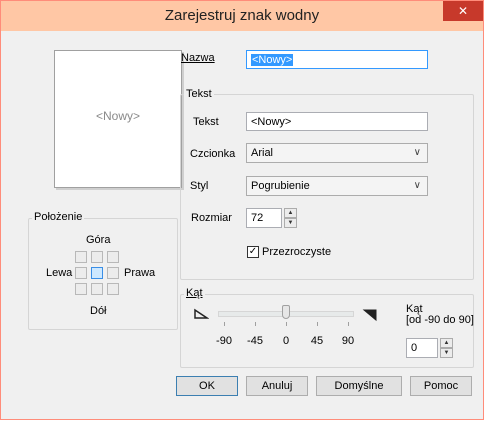  I want to click on position-left-label: Lewa, so click(59, 273).